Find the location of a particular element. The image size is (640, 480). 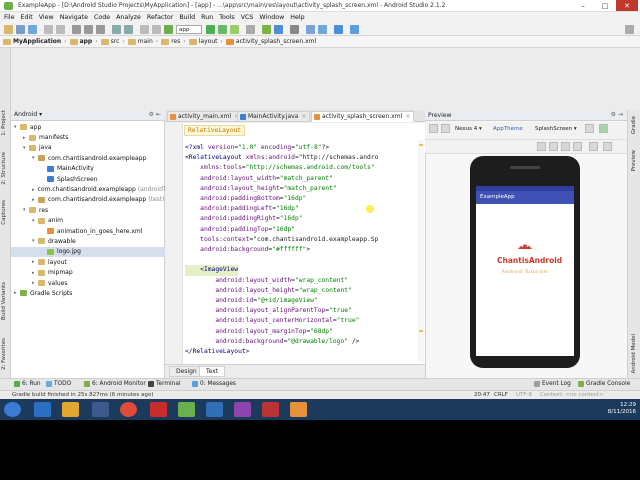

video-editor-icon is located at coordinates (242, 409).